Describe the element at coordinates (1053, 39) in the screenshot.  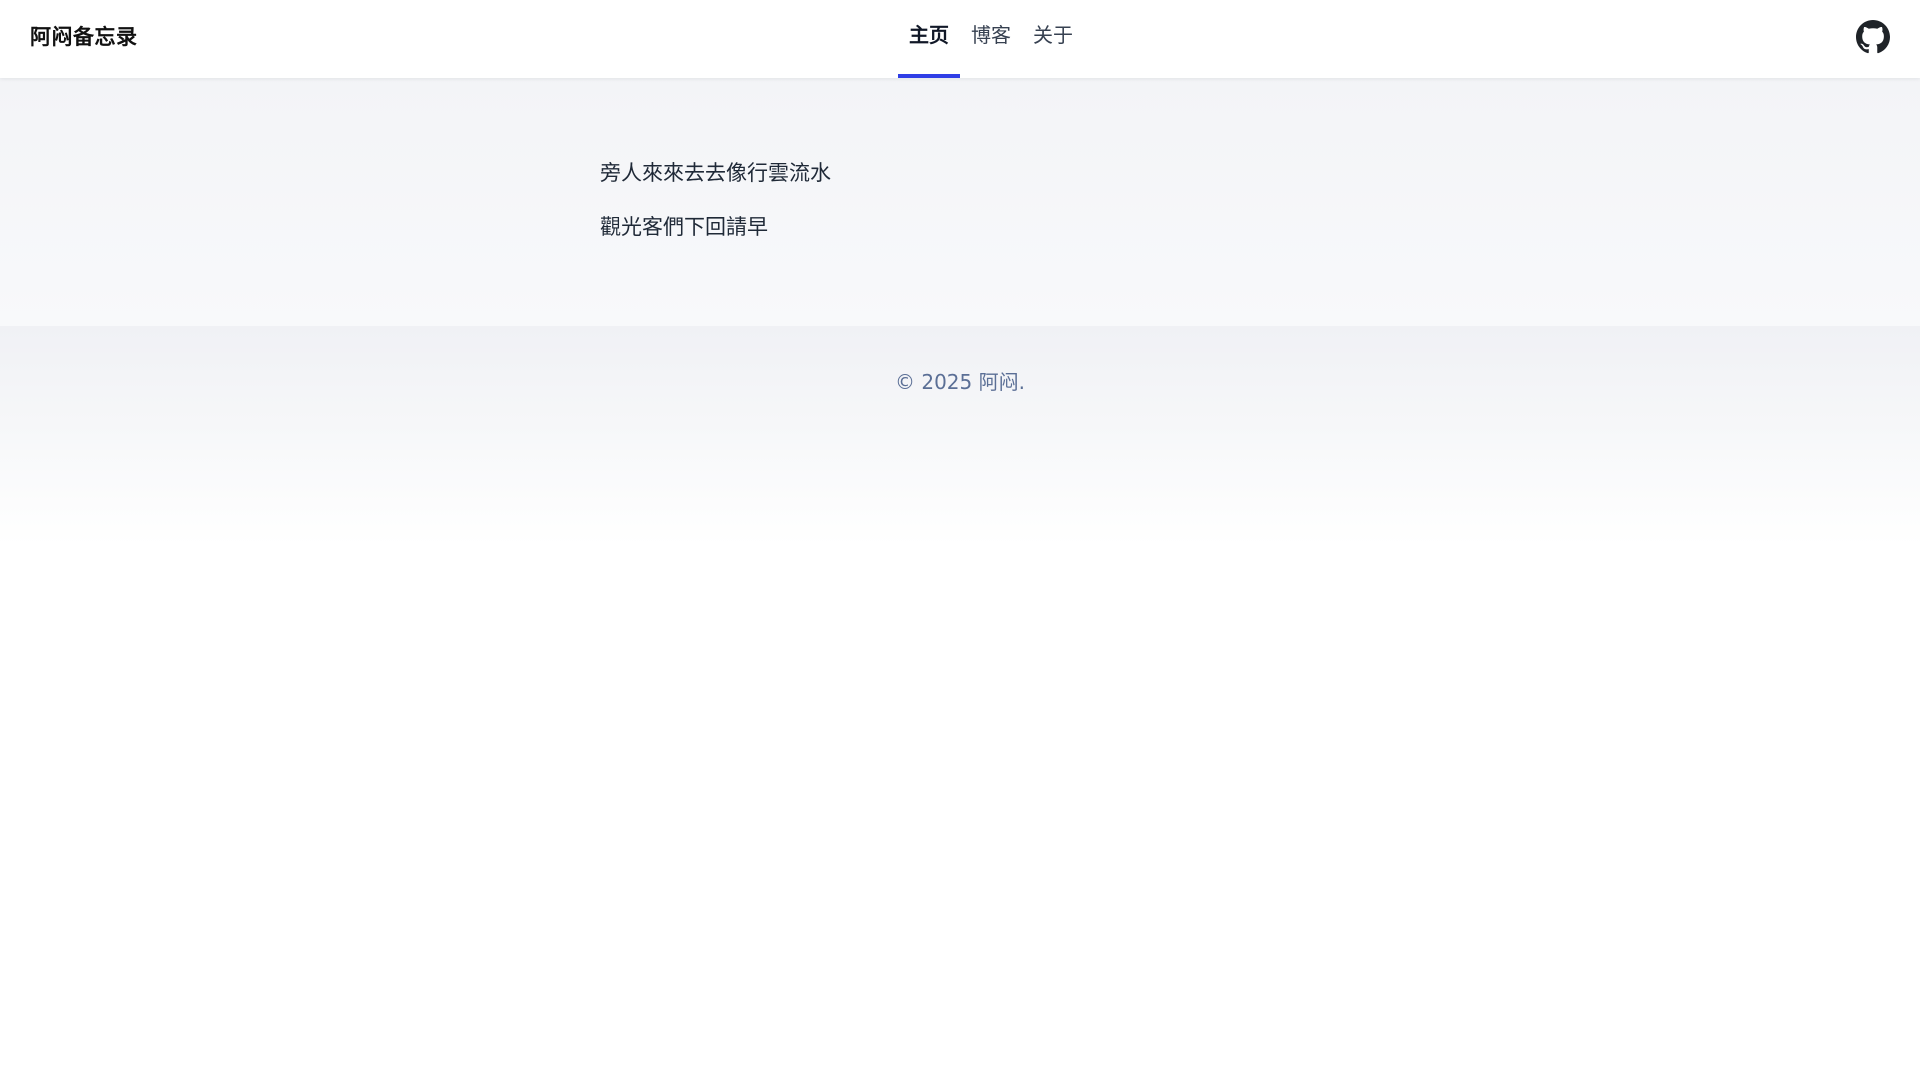
I see `nav-item-about: 关于` at that location.